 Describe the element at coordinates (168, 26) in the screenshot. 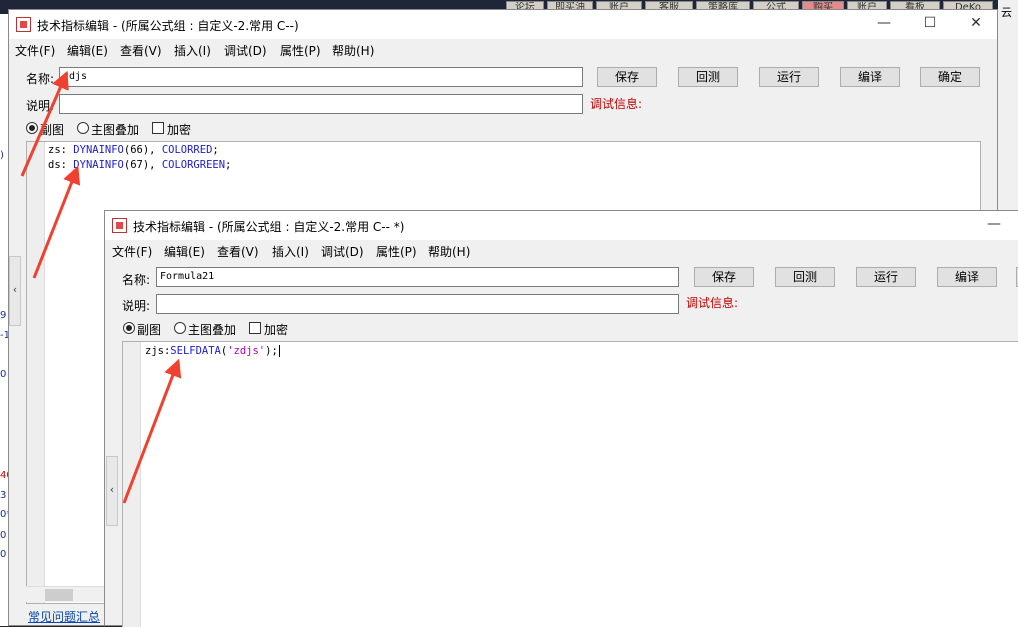

I see `window-title: 技术指标编辑 - (所属公式组 : 自定义-2.常用 C--)` at that location.